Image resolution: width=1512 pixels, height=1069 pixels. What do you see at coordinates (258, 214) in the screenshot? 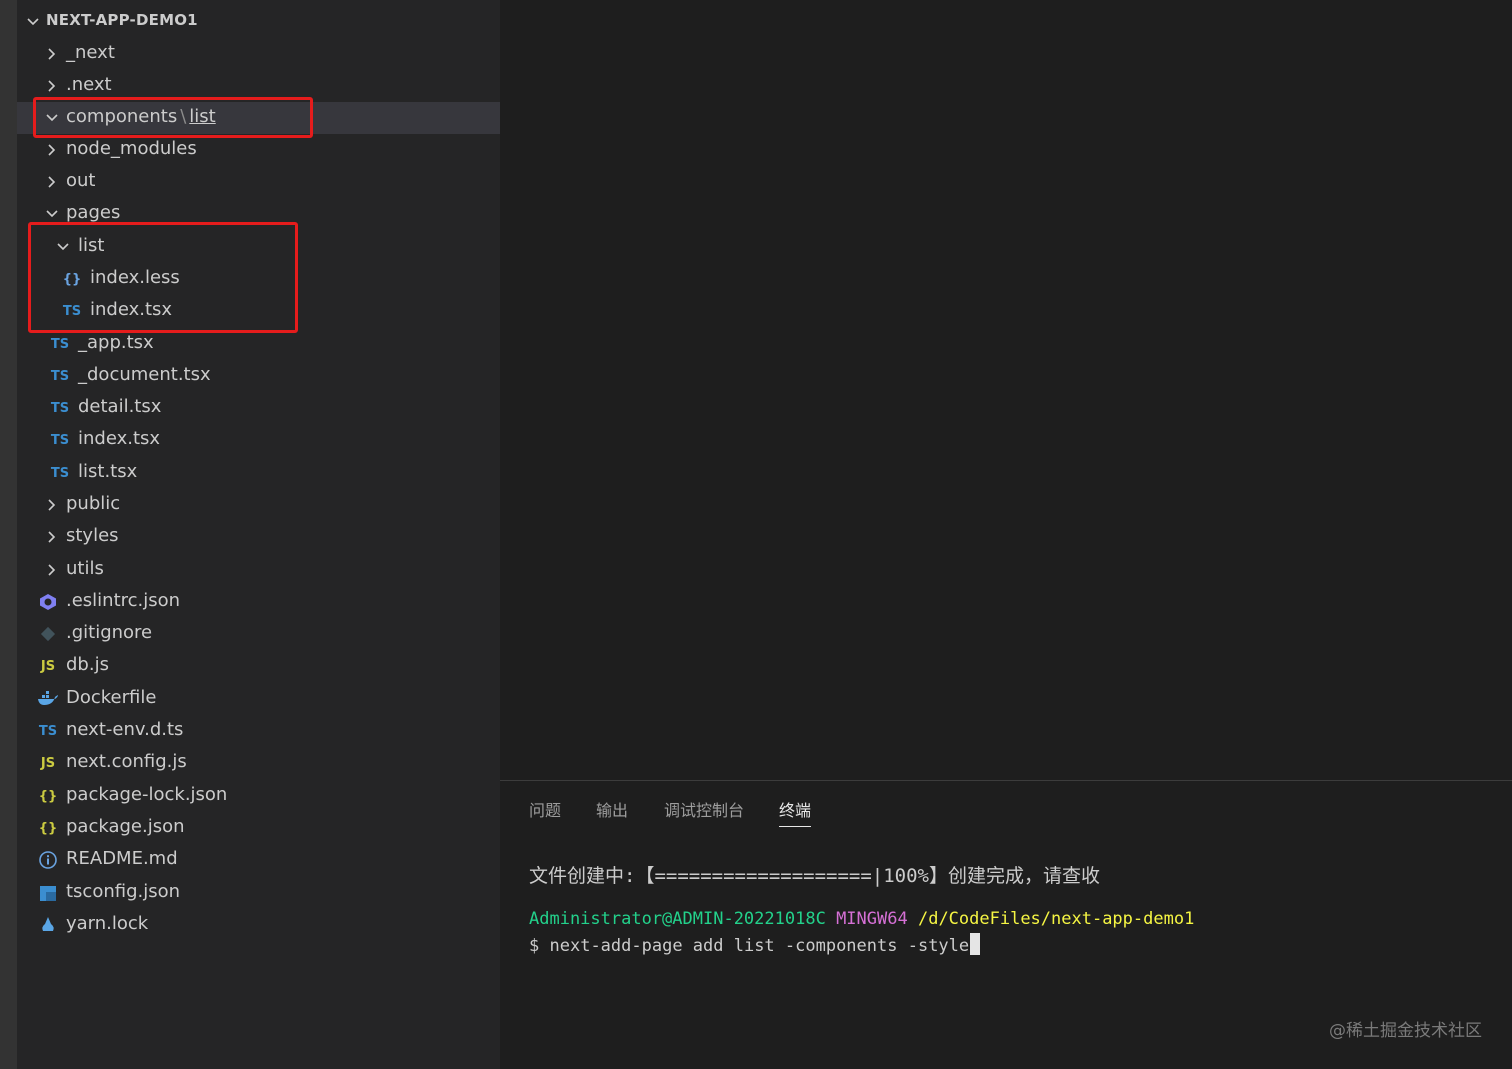
I see `tree-item-folder: pages` at bounding box center [258, 214].